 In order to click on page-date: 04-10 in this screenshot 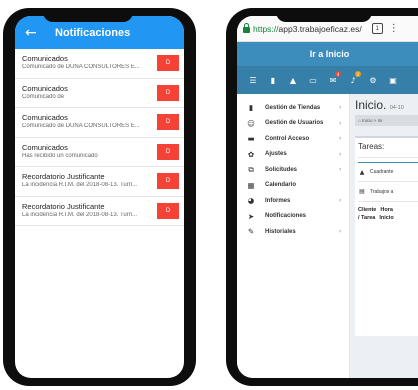, I will do `click(396, 108)`.